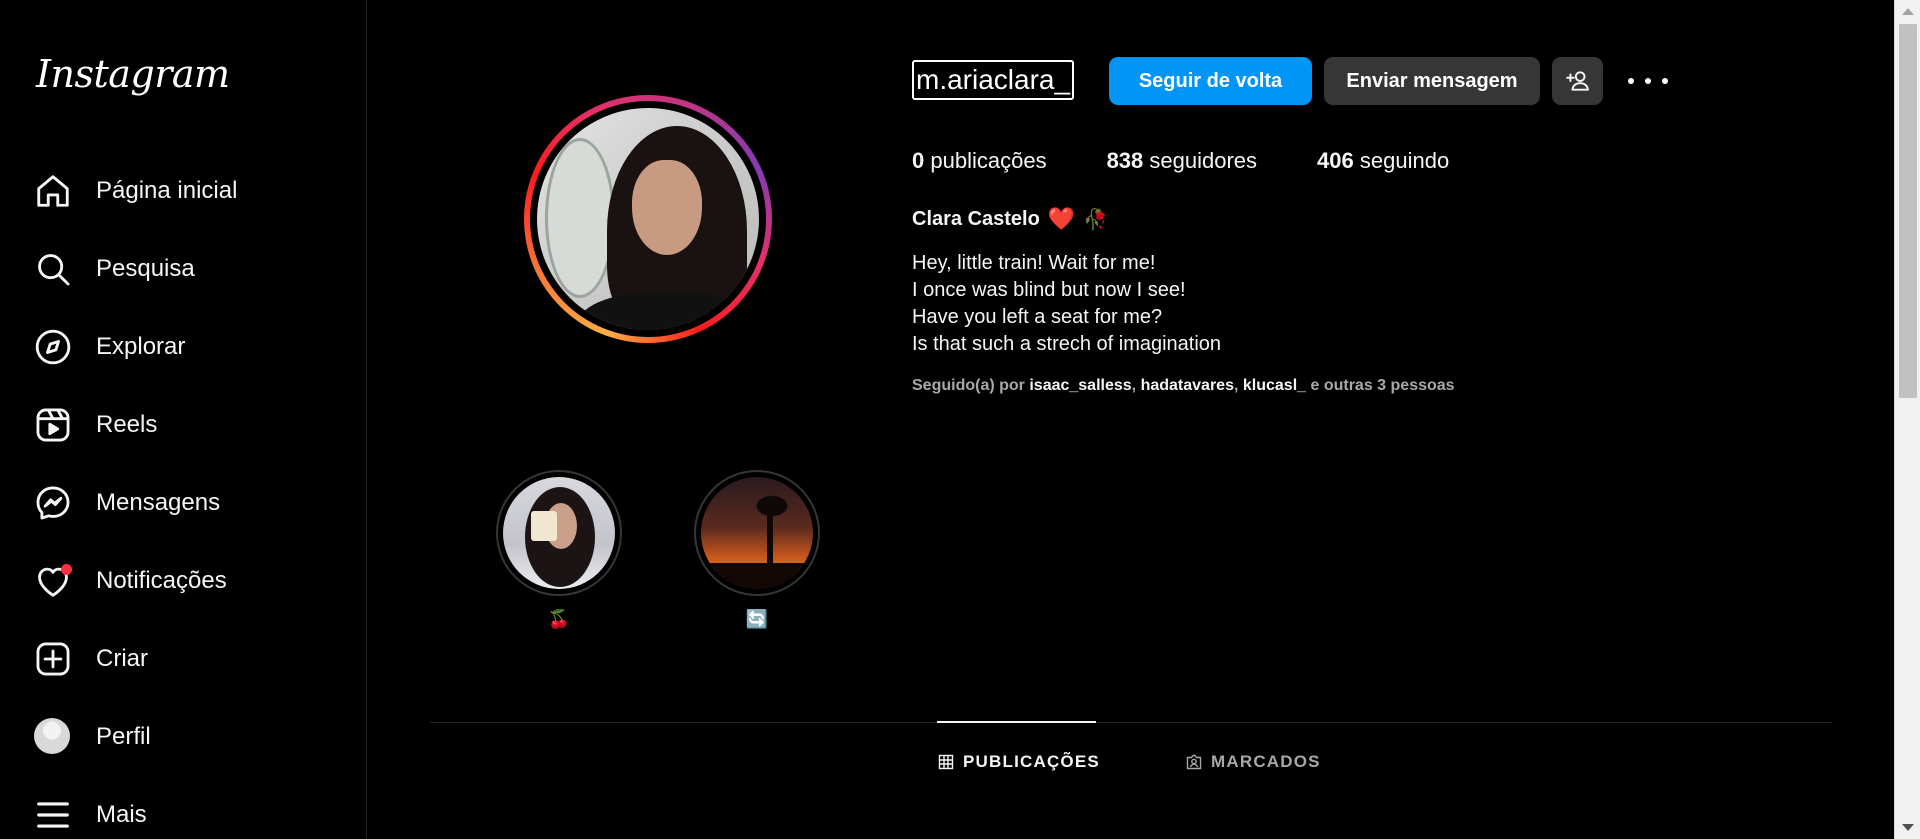  I want to click on avatar-photo-mirror, so click(580, 218).